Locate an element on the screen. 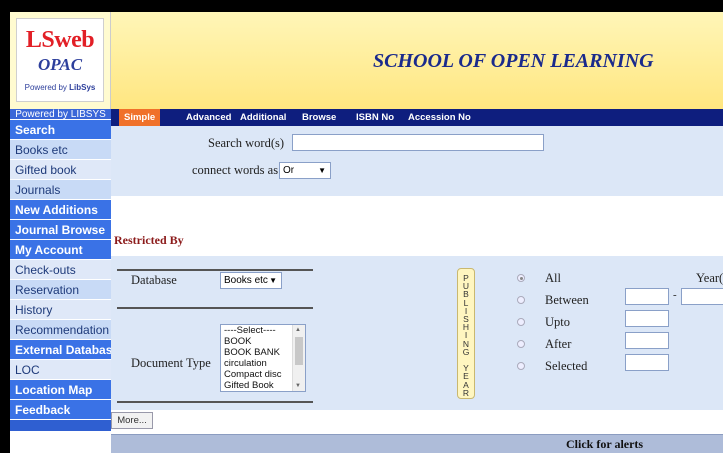 This screenshot has width=723, height=453. tab-browse: Browse is located at coordinates (319, 117).